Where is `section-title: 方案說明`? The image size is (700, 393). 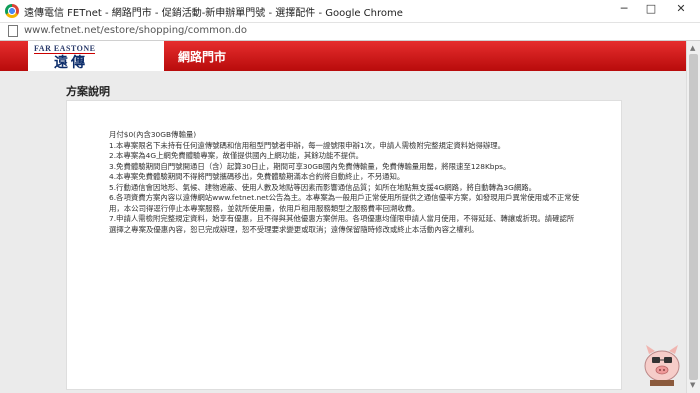 section-title: 方案說明 is located at coordinates (88, 91).